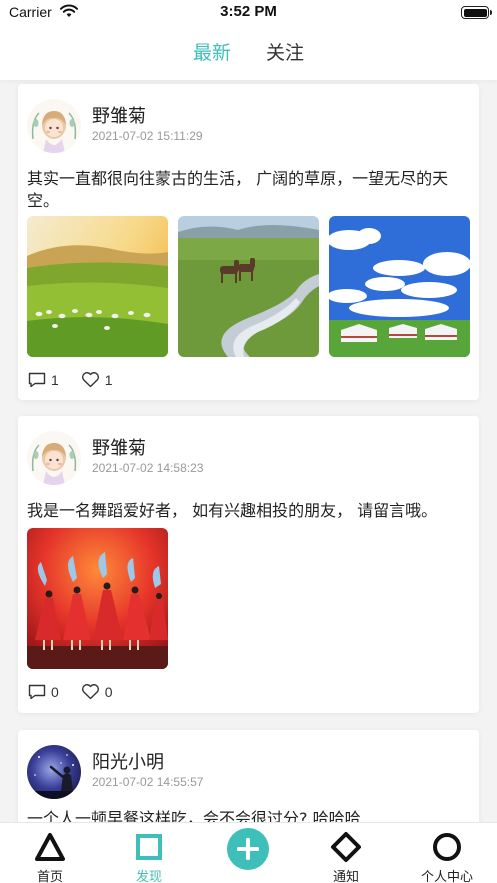 This screenshot has width=497, height=883. Describe the element at coordinates (248, 849) in the screenshot. I see `plus-circle-icon` at that location.